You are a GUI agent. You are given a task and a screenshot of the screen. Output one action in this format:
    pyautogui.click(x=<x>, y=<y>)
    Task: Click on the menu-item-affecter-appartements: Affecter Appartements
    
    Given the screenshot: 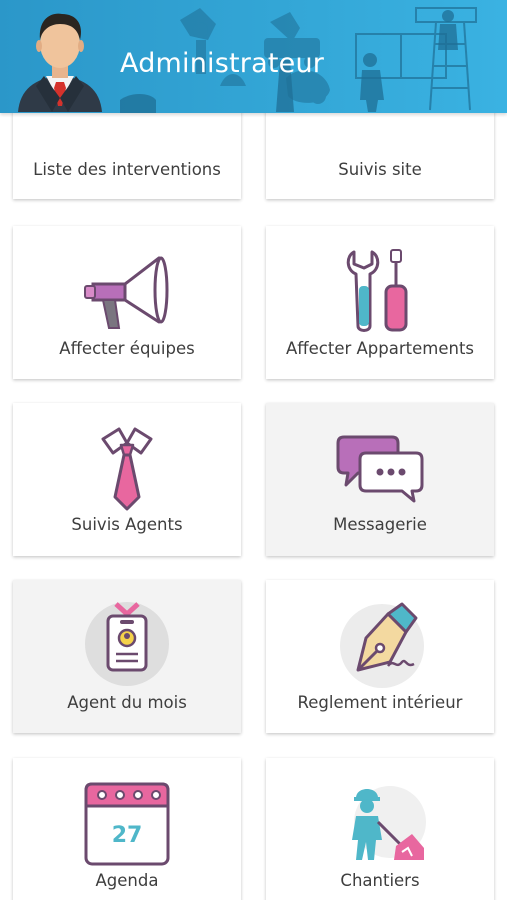 What is the action you would take?
    pyautogui.click(x=380, y=302)
    